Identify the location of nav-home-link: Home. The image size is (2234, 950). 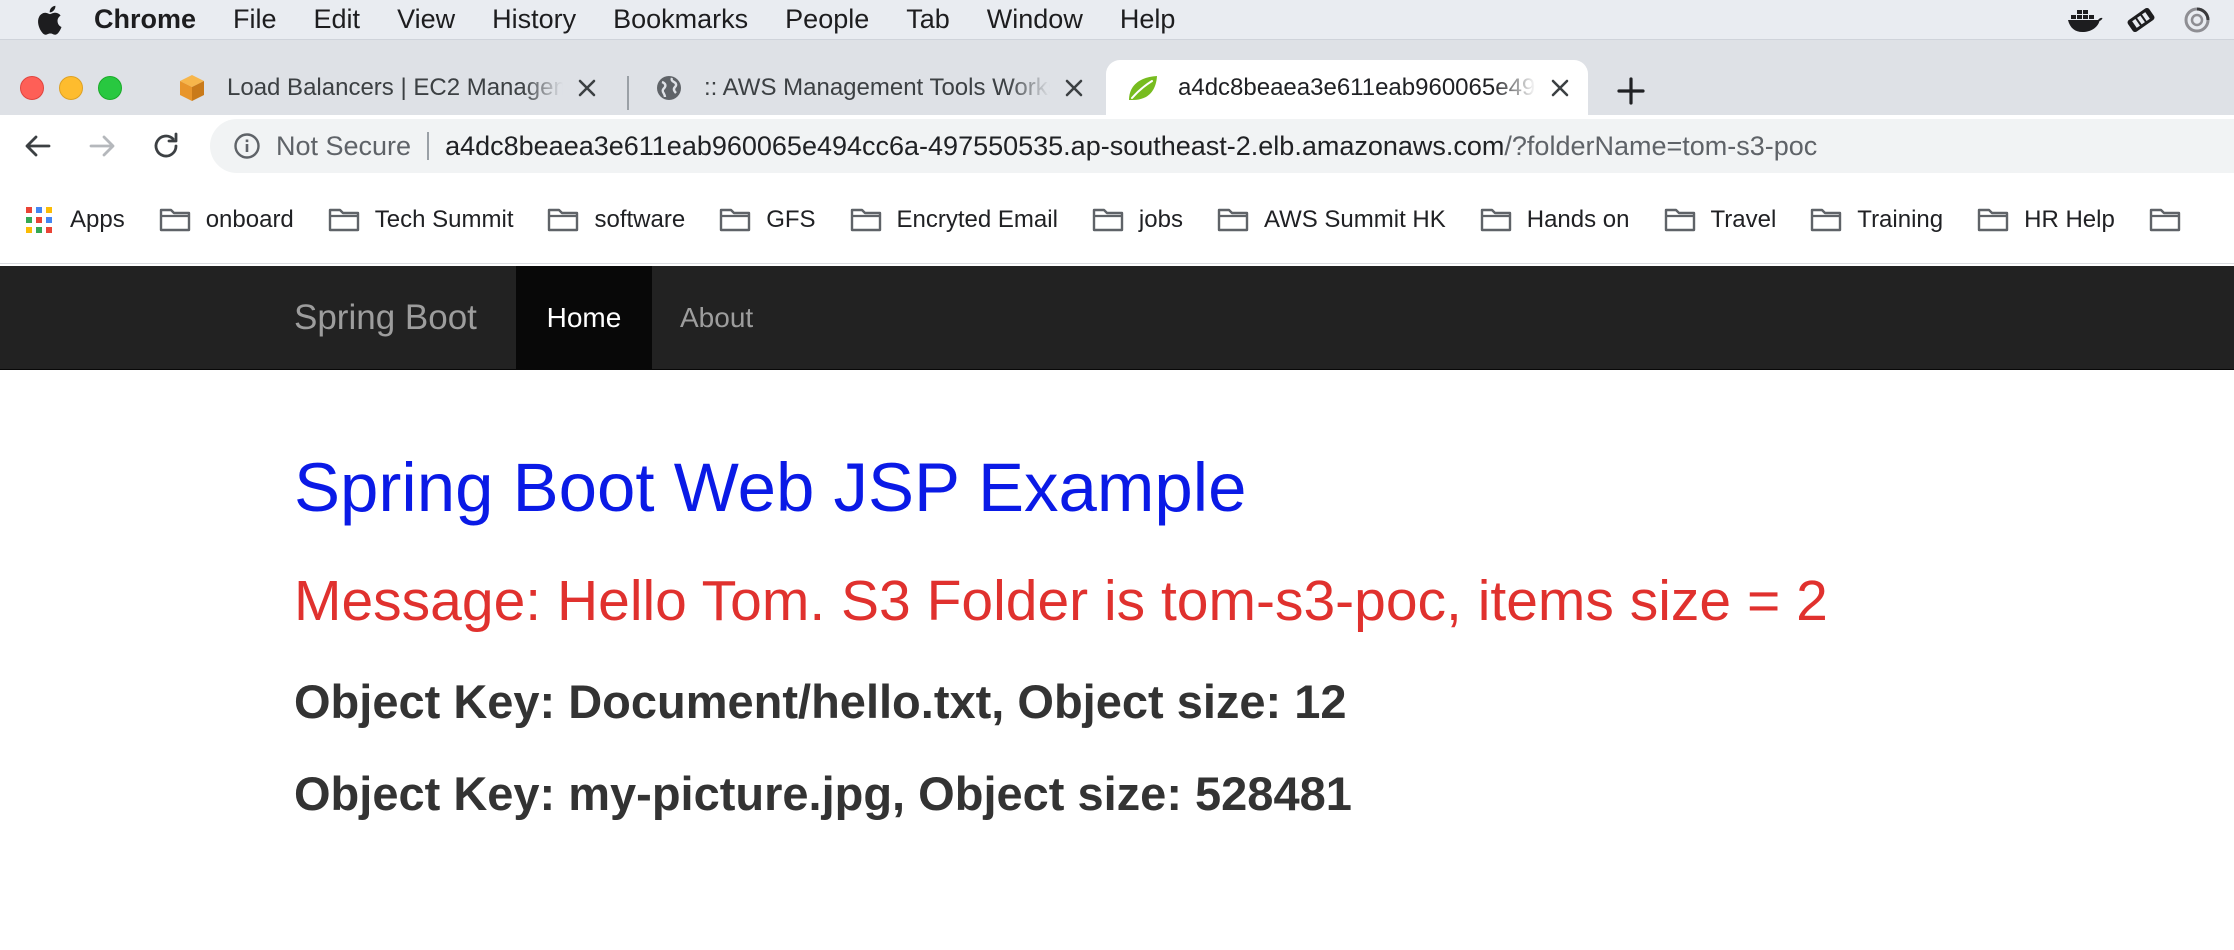
(584, 317).